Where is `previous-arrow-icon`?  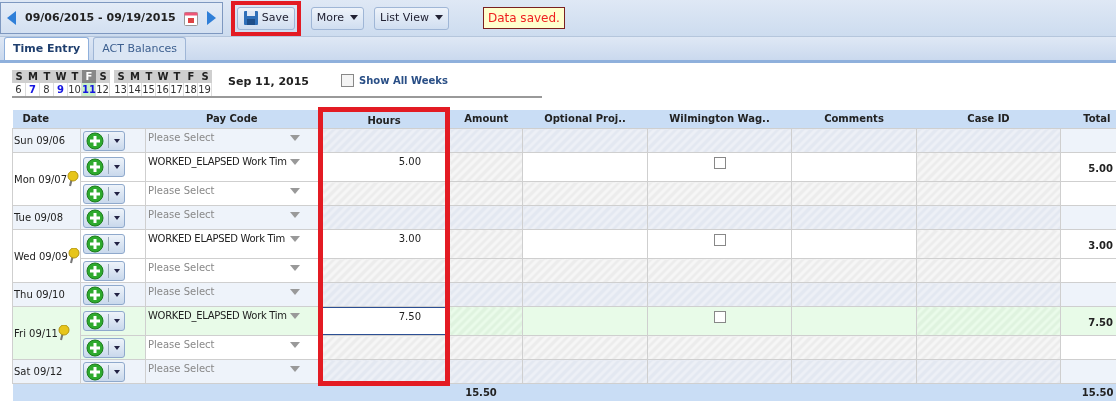 previous-arrow-icon is located at coordinates (12, 18).